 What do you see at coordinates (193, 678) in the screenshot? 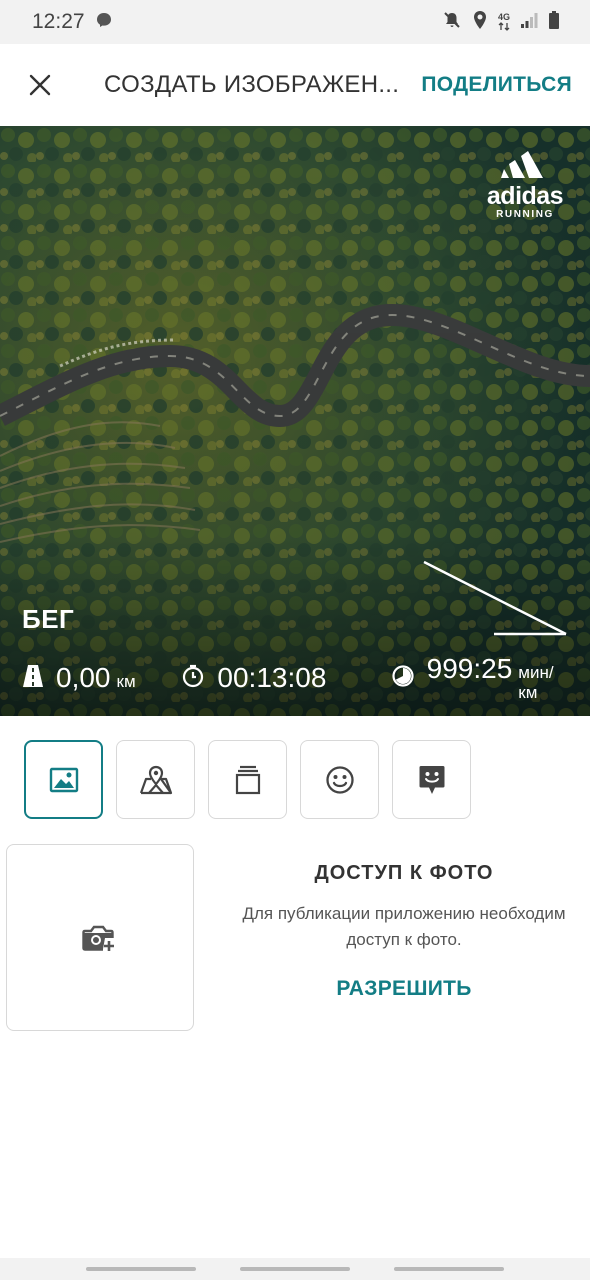
I see `stopwatch-icon` at bounding box center [193, 678].